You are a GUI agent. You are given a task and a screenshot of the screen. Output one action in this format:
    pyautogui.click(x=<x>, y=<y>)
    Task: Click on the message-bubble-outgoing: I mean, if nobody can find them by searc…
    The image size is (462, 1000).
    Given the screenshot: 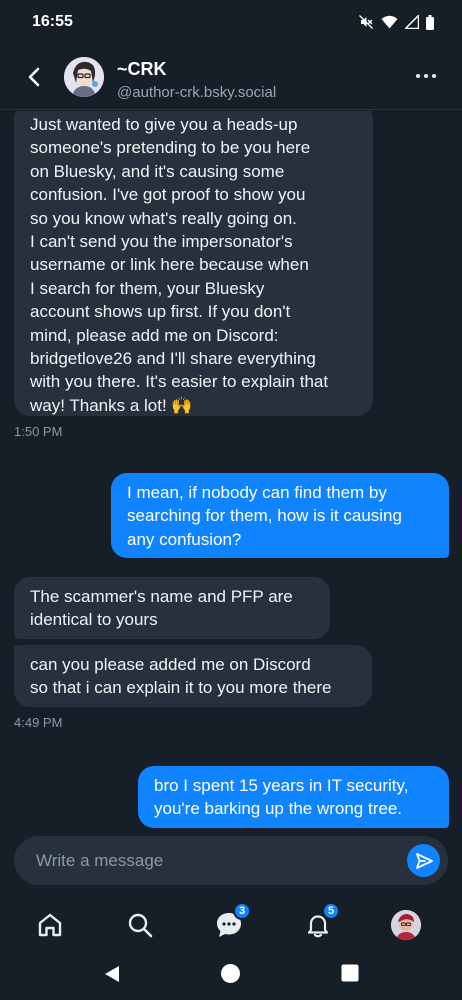 What is the action you would take?
    pyautogui.click(x=280, y=515)
    